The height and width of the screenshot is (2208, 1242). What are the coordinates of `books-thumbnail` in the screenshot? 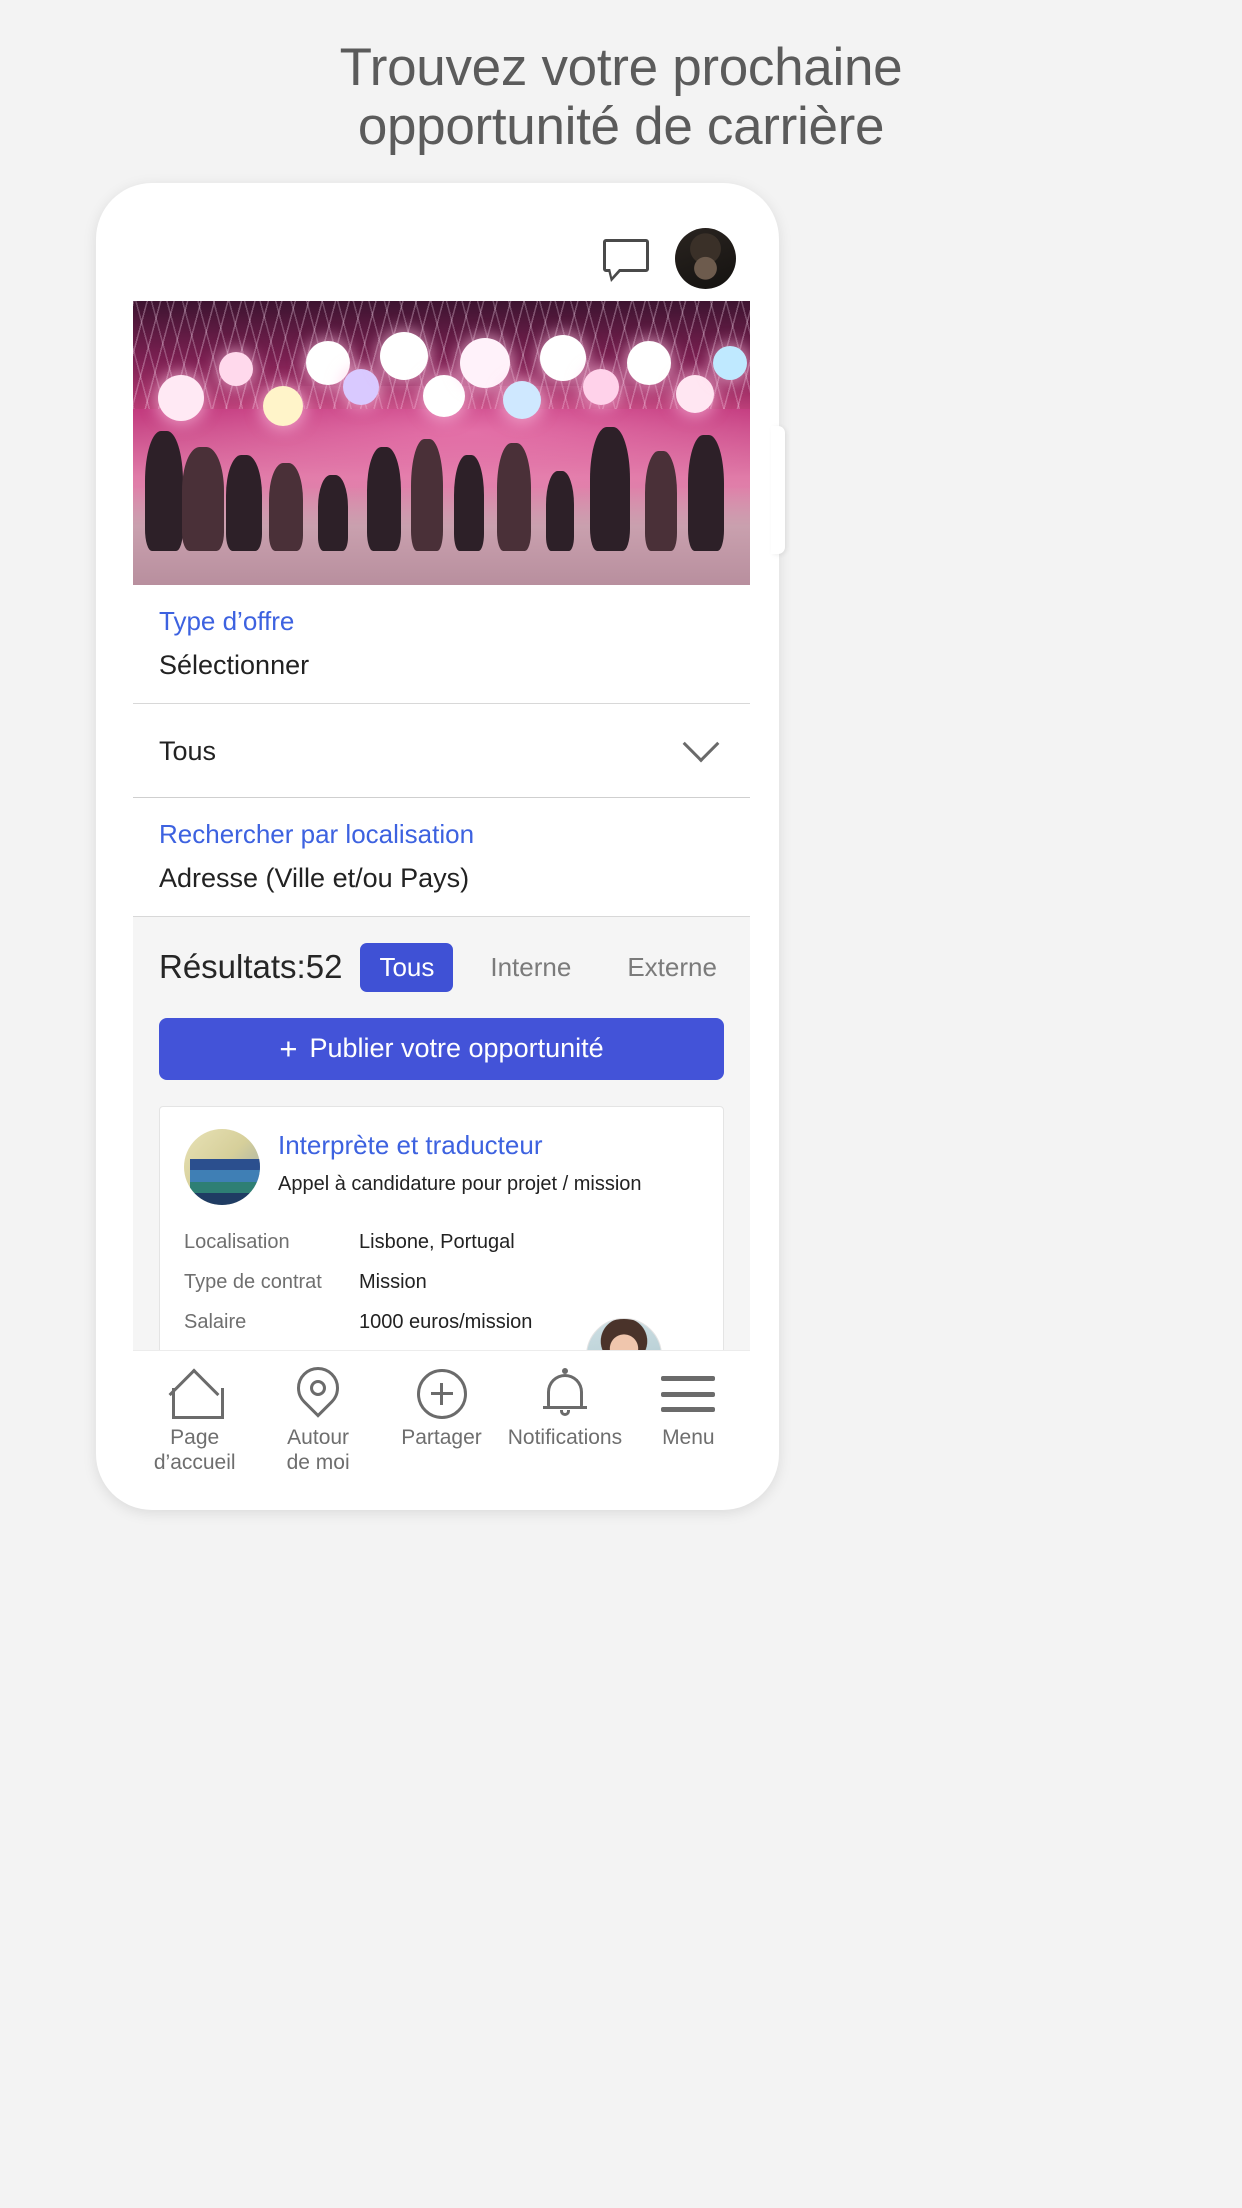 It's located at (222, 1166).